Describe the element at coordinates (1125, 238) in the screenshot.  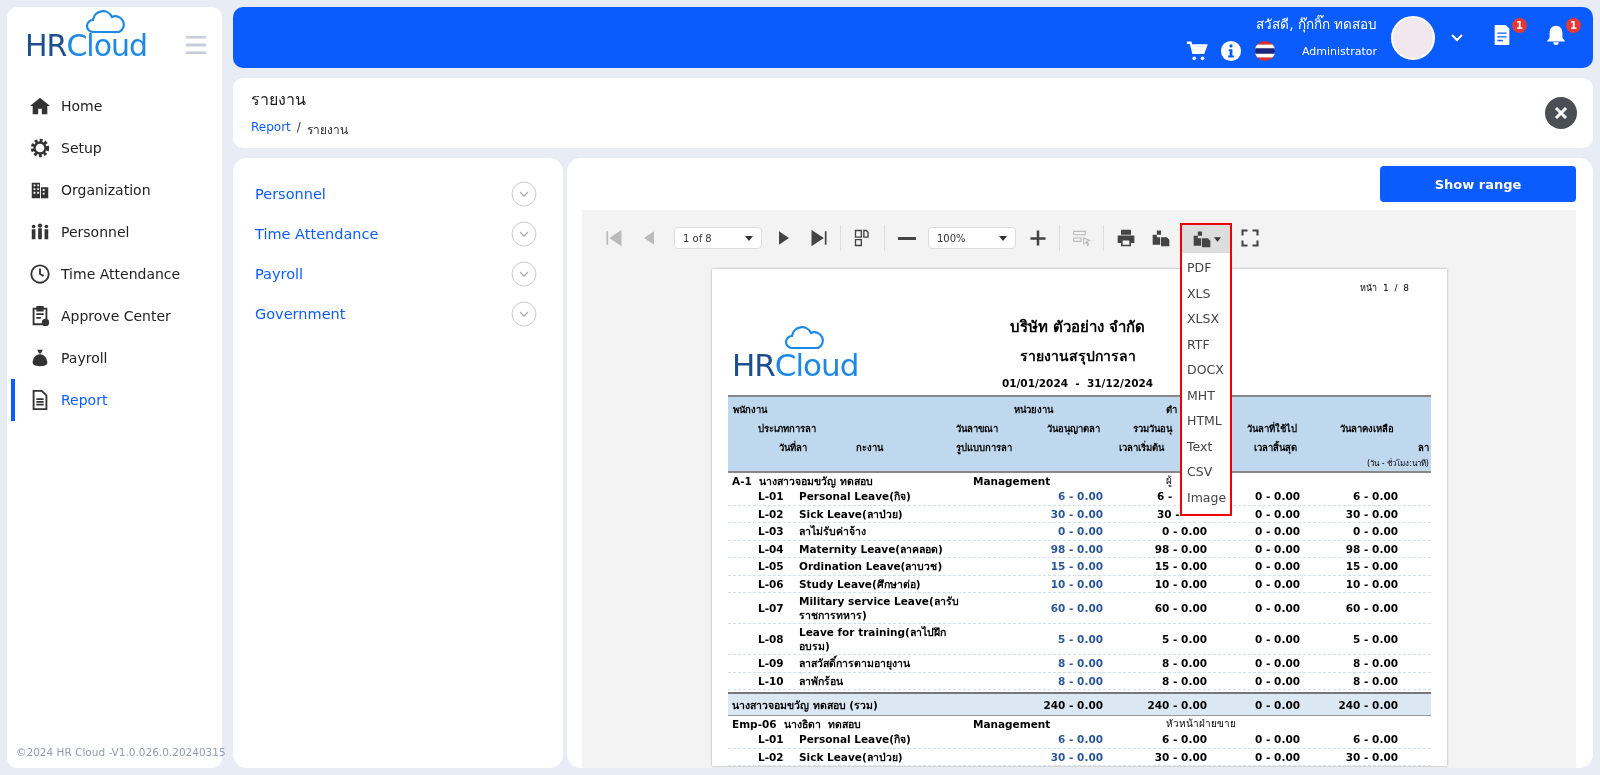
I see `printer-icon` at that location.